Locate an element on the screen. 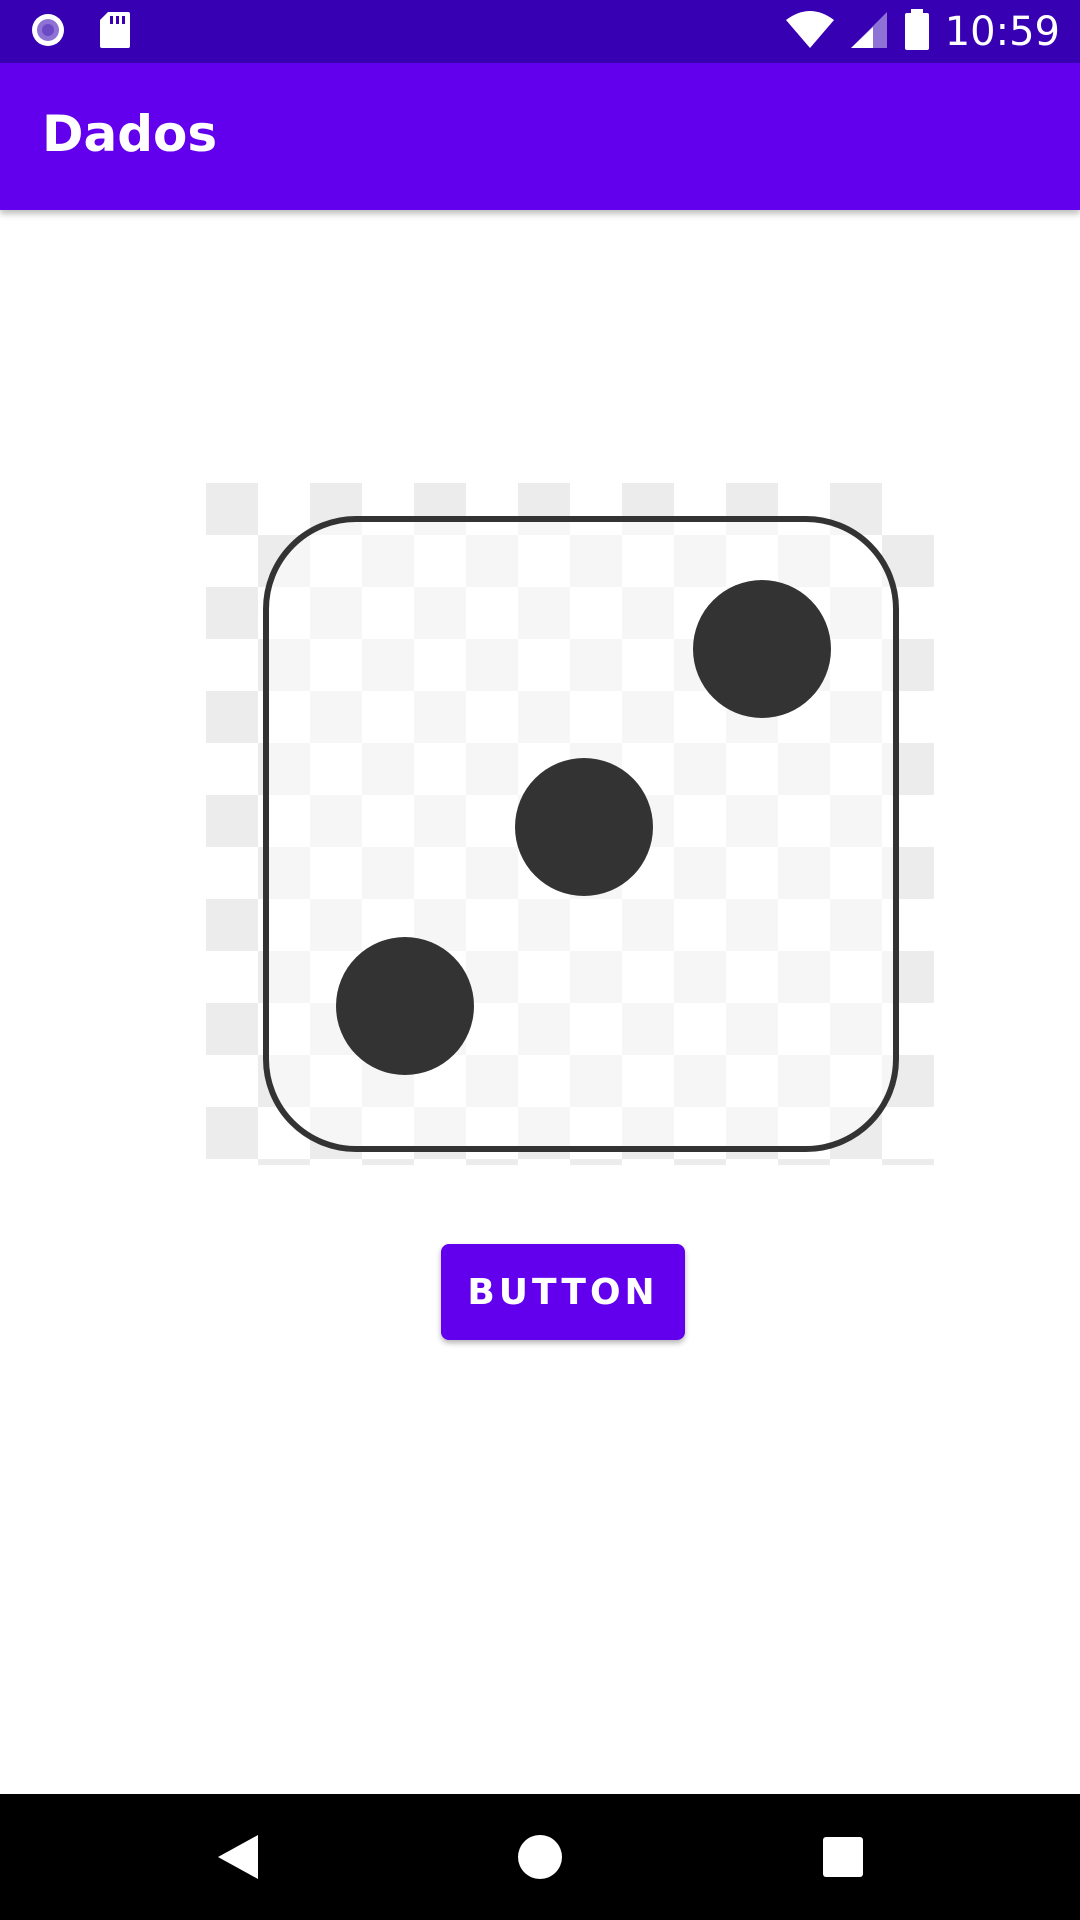  signal-icon is located at coordinates (869, 32).